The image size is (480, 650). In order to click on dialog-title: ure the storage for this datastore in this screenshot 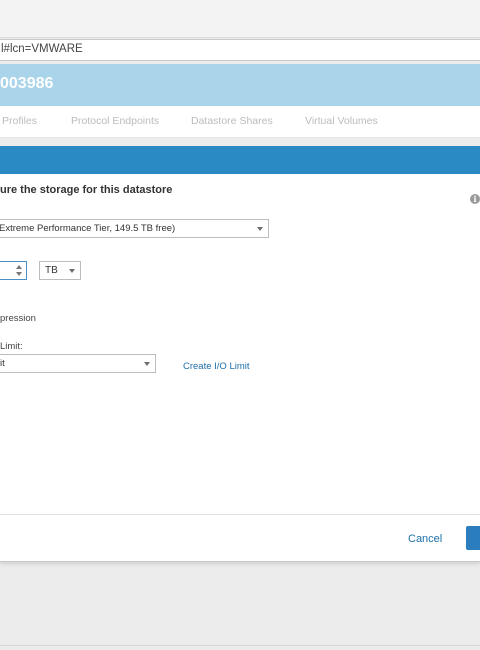, I will do `click(86, 190)`.